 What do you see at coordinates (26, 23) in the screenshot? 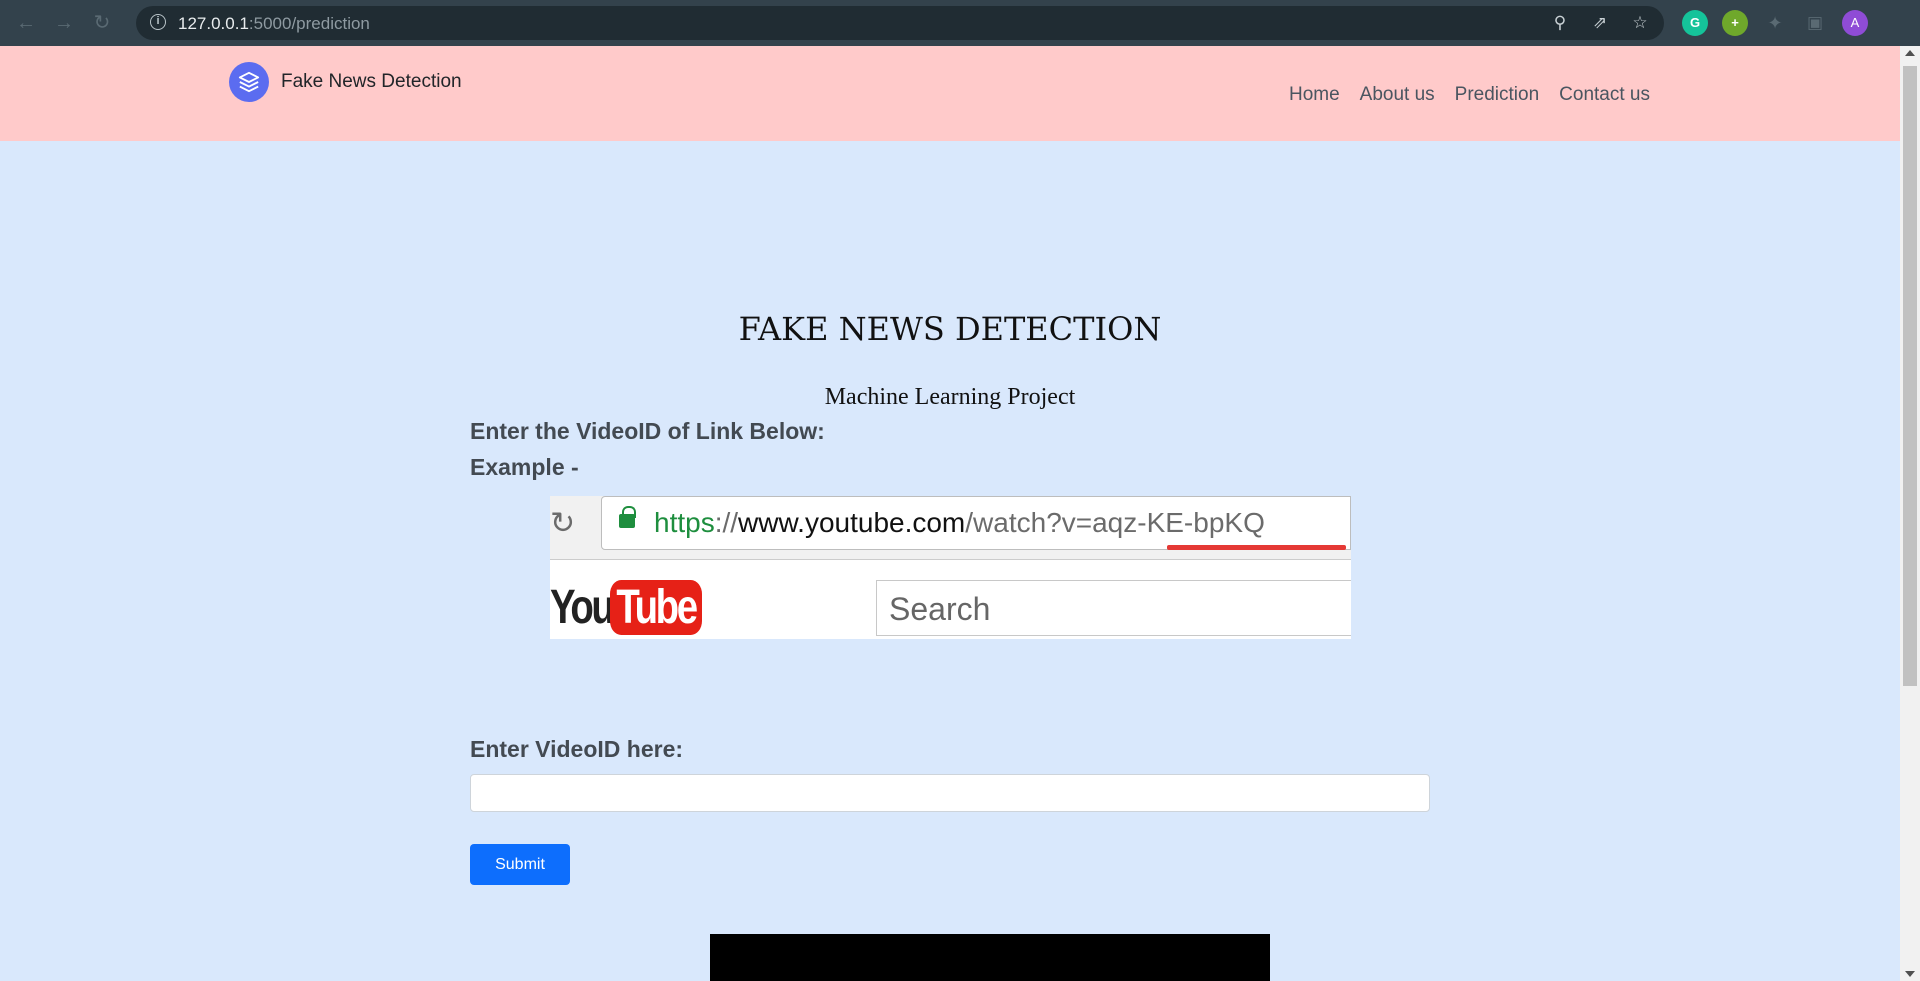
I see `back-icon: ←` at bounding box center [26, 23].